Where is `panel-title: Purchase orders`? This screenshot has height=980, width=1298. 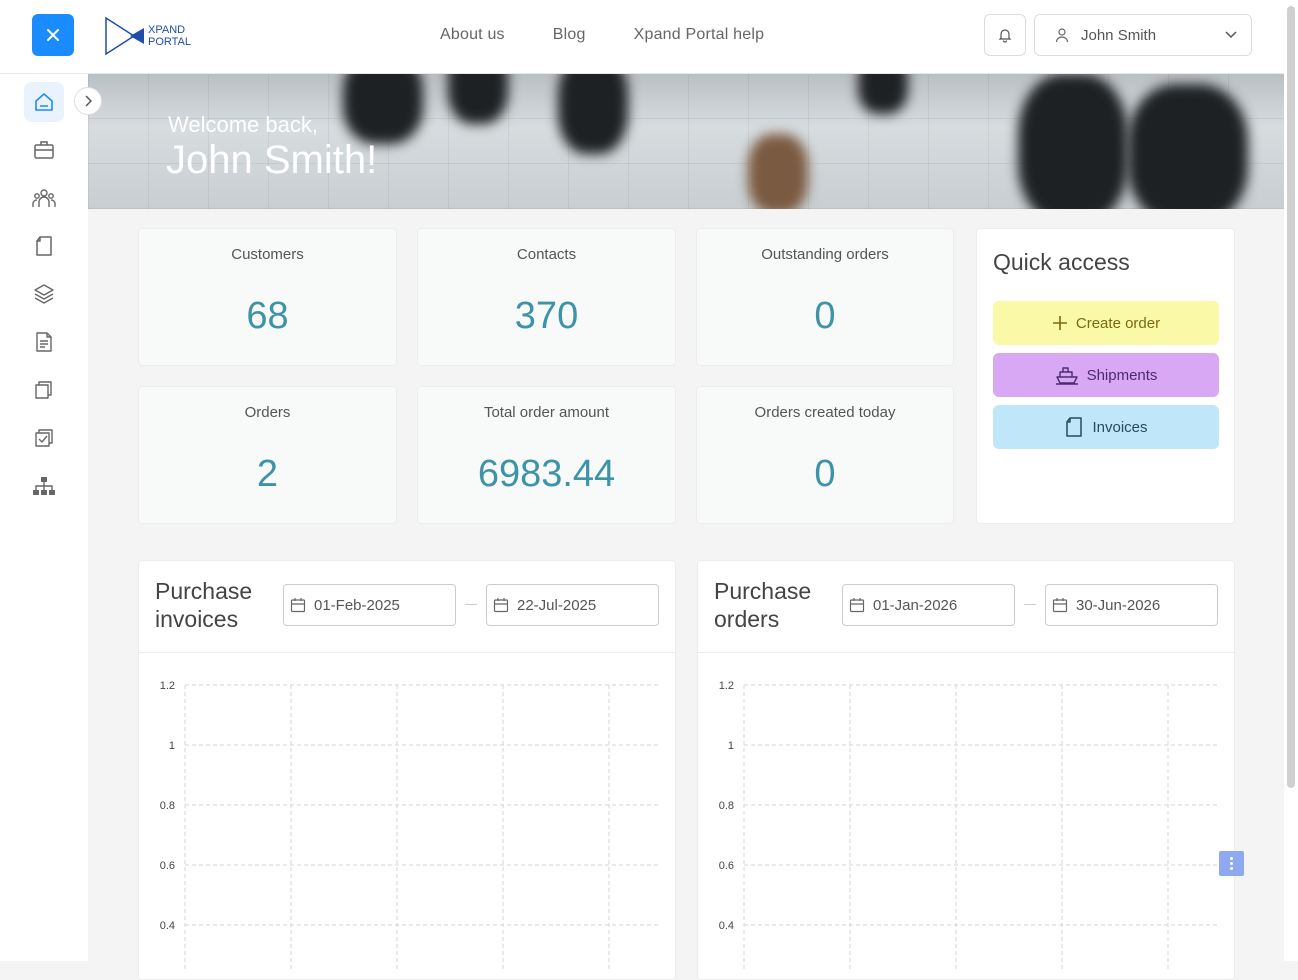
panel-title: Purchase orders is located at coordinates (763, 605).